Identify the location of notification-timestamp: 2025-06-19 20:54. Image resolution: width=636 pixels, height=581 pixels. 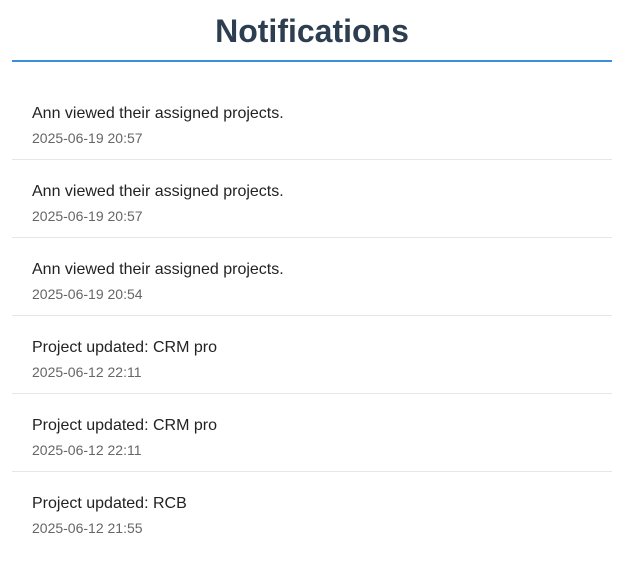
(87, 294).